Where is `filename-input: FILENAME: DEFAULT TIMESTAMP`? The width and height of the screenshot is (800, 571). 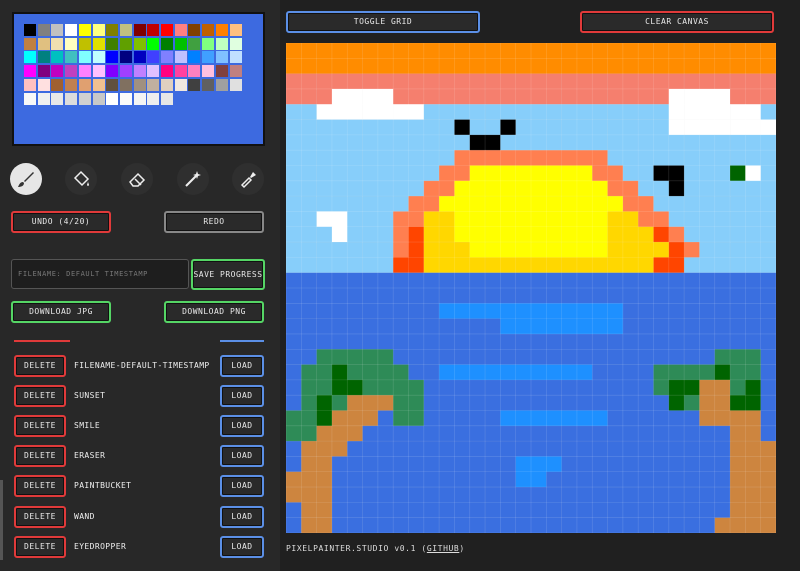
filename-input: FILENAME: DEFAULT TIMESTAMP is located at coordinates (100, 274).